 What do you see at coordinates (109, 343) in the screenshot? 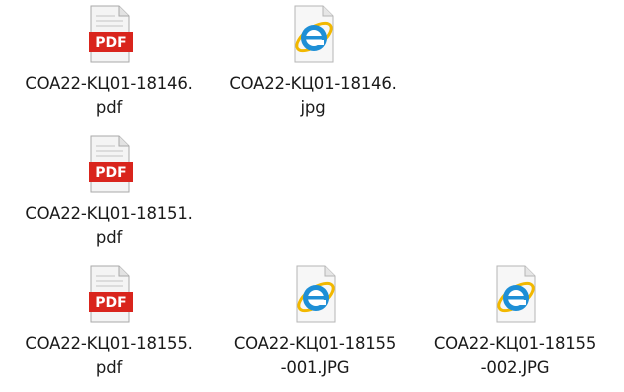
I see `file-name-line1: COA22-KЦ01-18155.` at bounding box center [109, 343].